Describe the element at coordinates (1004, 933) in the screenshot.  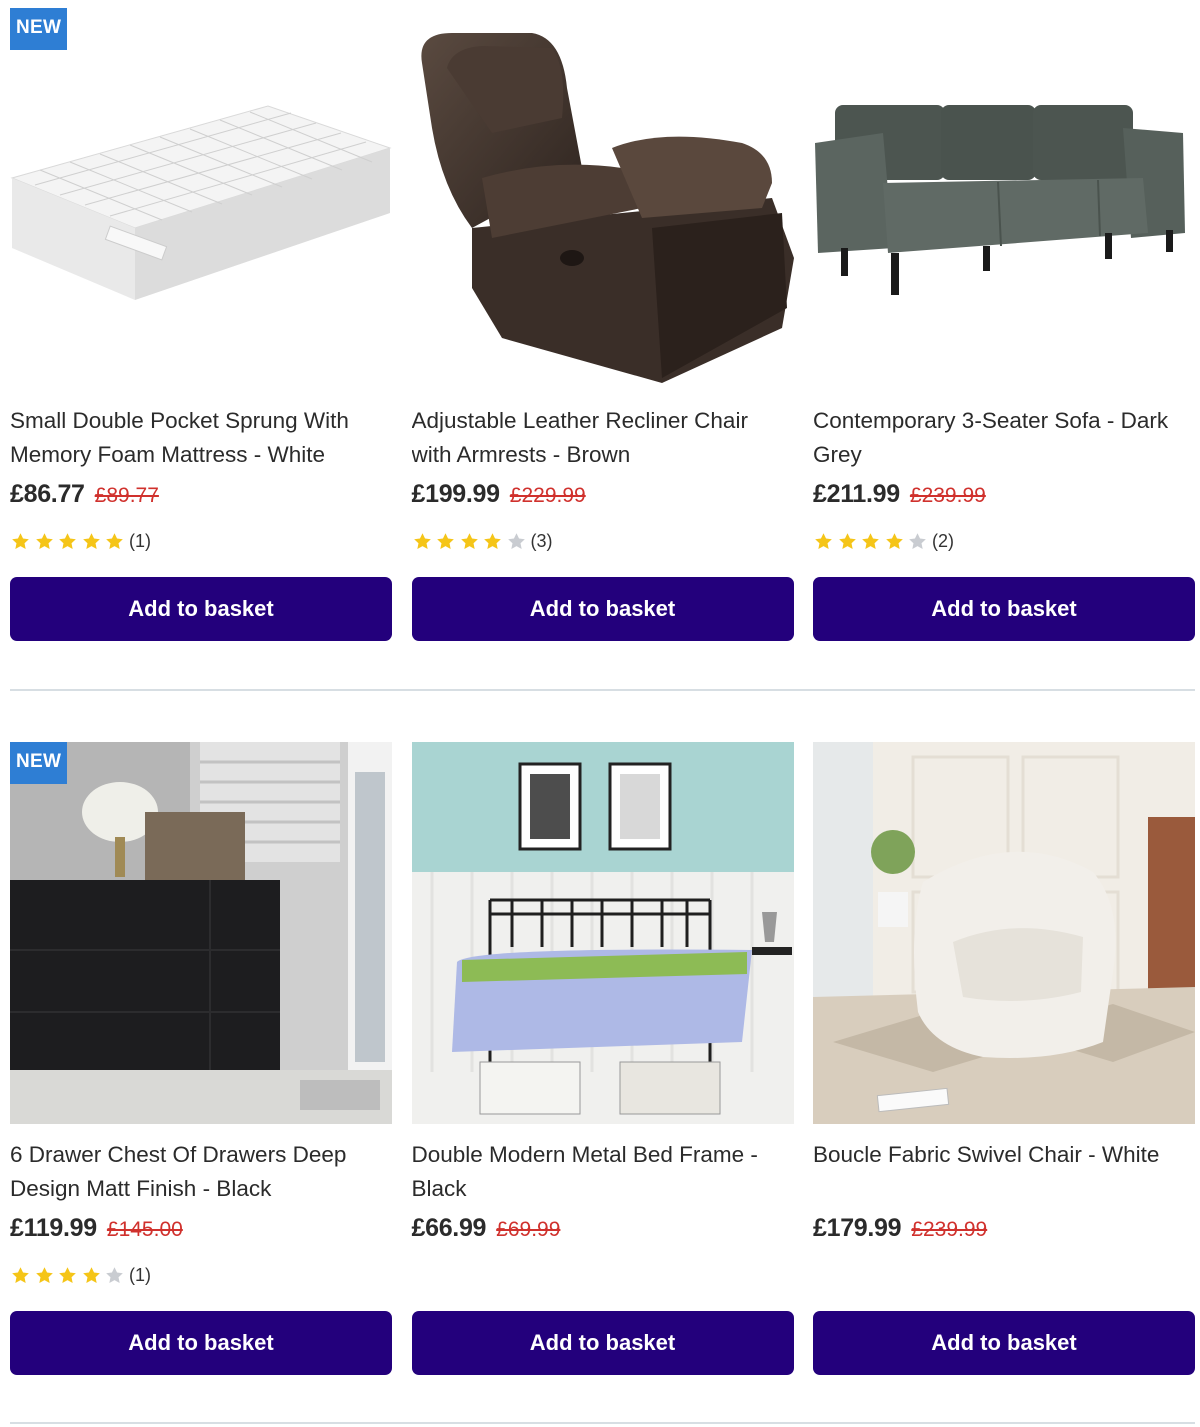
I see `swivel-chair-image` at that location.